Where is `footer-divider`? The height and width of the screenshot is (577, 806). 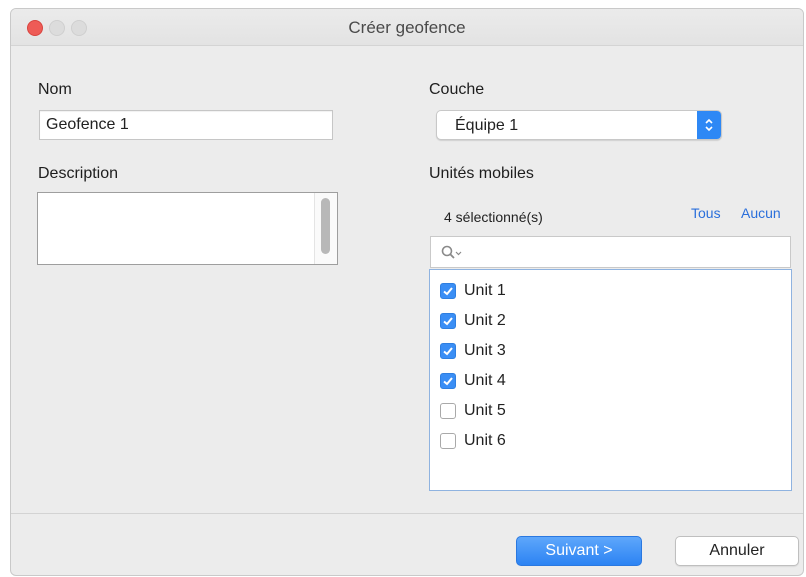 footer-divider is located at coordinates (407, 513).